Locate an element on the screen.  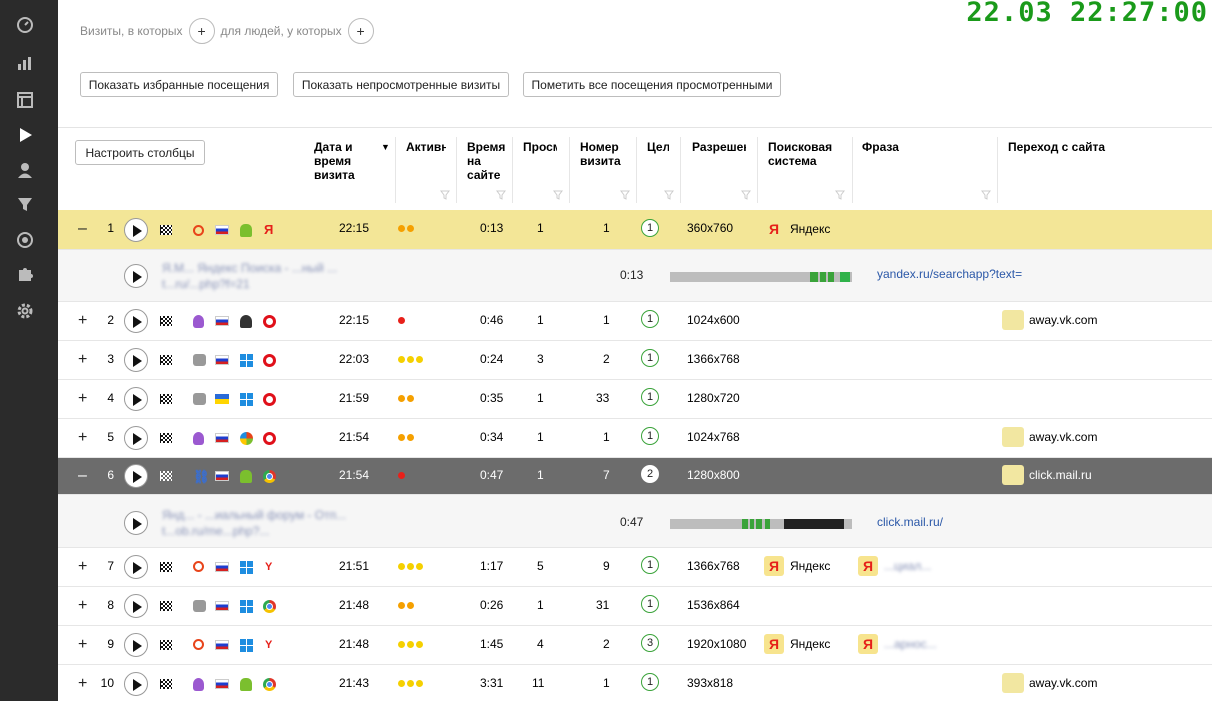
configure-columns-button: Настроить столбцы is located at coordinates (140, 152).